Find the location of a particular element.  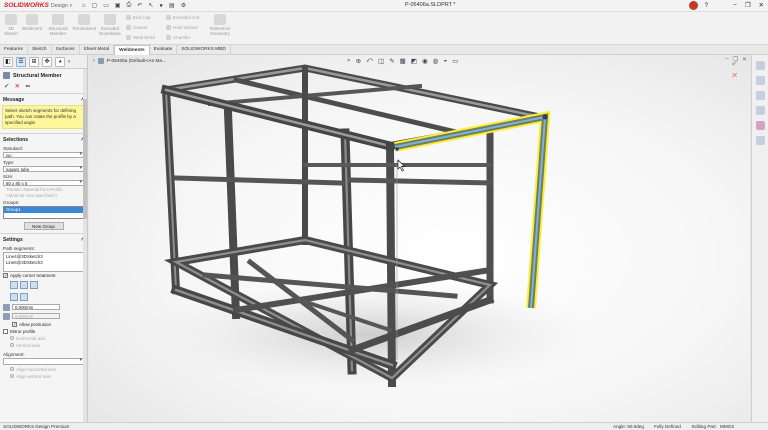

feature-manager-icon: ◧ is located at coordinates (8, 61).